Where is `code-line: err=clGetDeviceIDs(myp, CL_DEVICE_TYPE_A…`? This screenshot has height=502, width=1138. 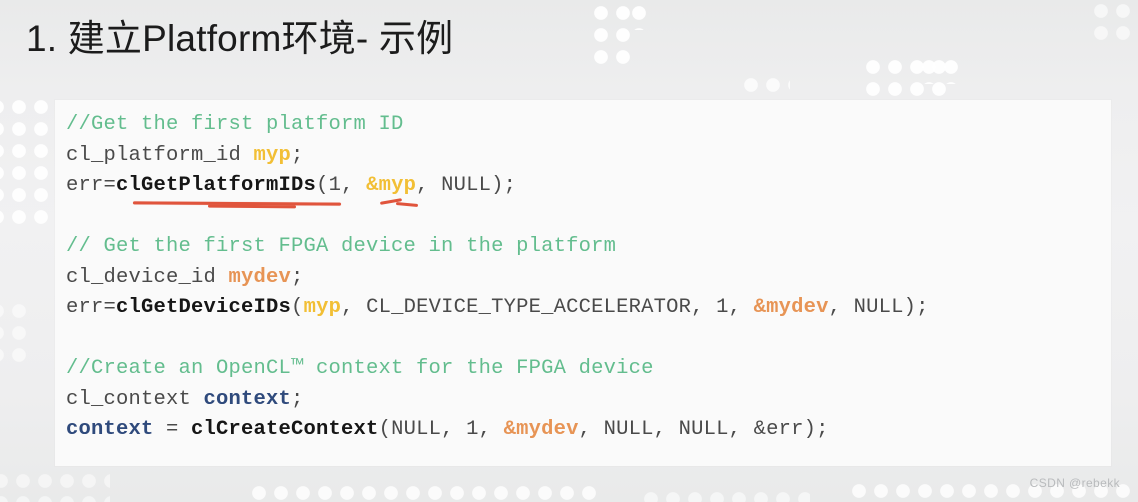 code-line: err=clGetDeviceIDs(myp, CL_DEVICE_TYPE_A… is located at coordinates (497, 308).